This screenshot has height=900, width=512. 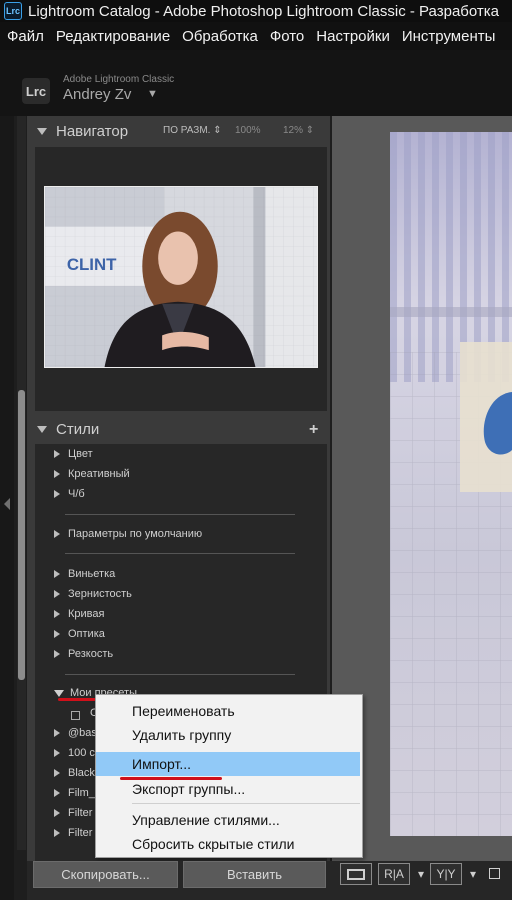 What do you see at coordinates (313, 430) in the screenshot?
I see `add-style-plus-icon: +` at bounding box center [313, 430].